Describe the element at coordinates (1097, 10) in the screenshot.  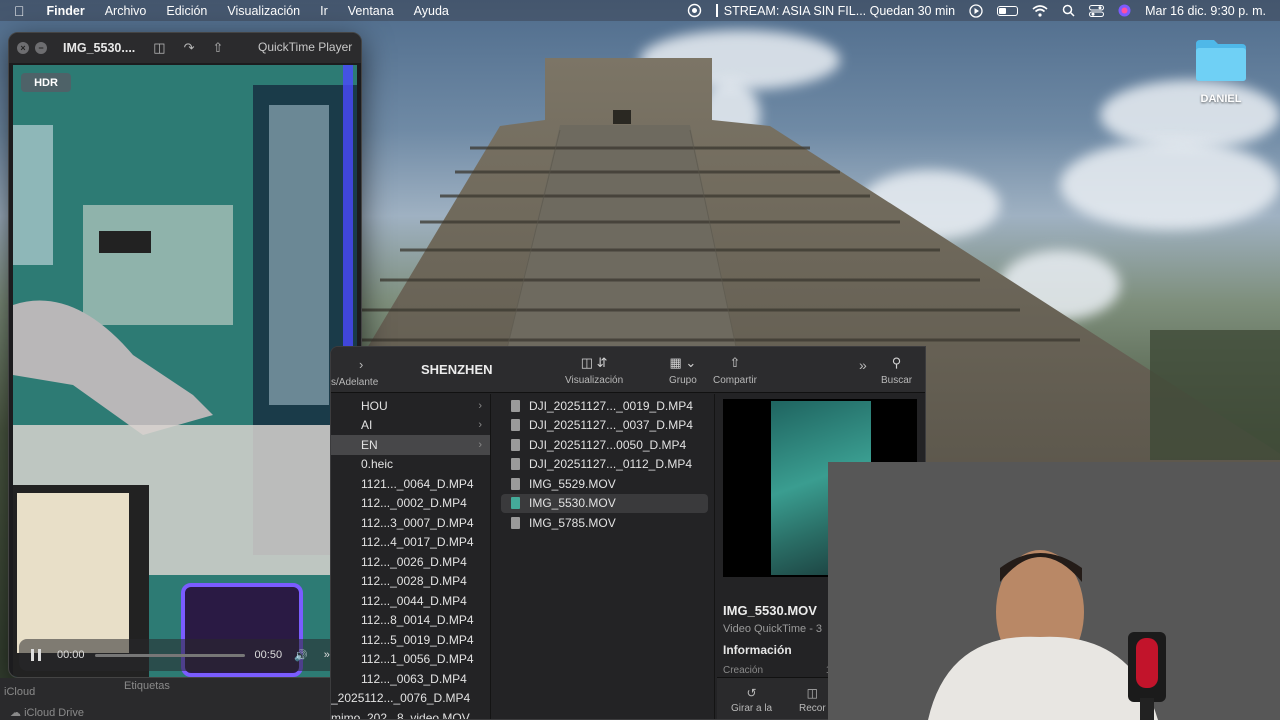
I see `control-center-icon` at that location.